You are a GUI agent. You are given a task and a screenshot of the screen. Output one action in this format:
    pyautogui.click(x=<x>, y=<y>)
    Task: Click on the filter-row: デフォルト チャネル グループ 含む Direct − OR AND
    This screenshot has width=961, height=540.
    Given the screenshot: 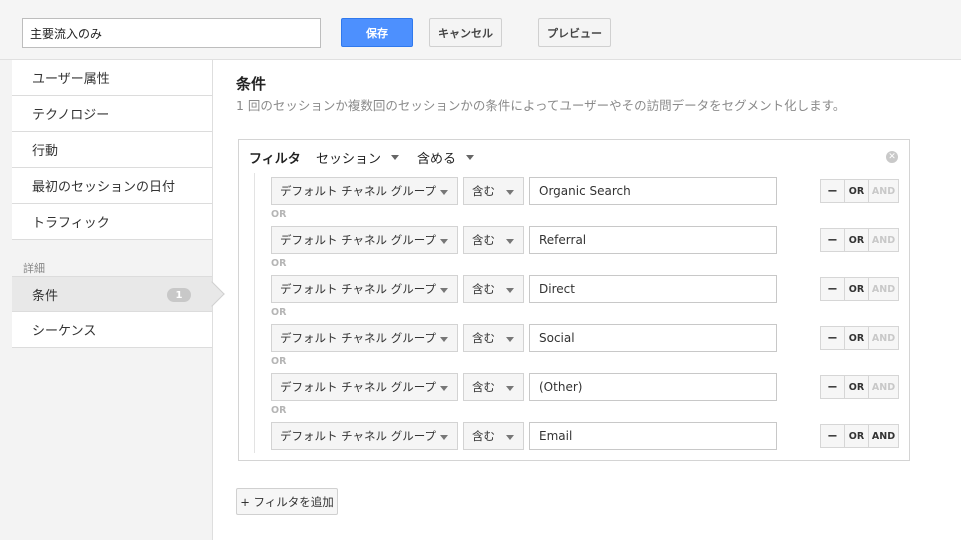 What is the action you would take?
    pyautogui.click(x=586, y=289)
    